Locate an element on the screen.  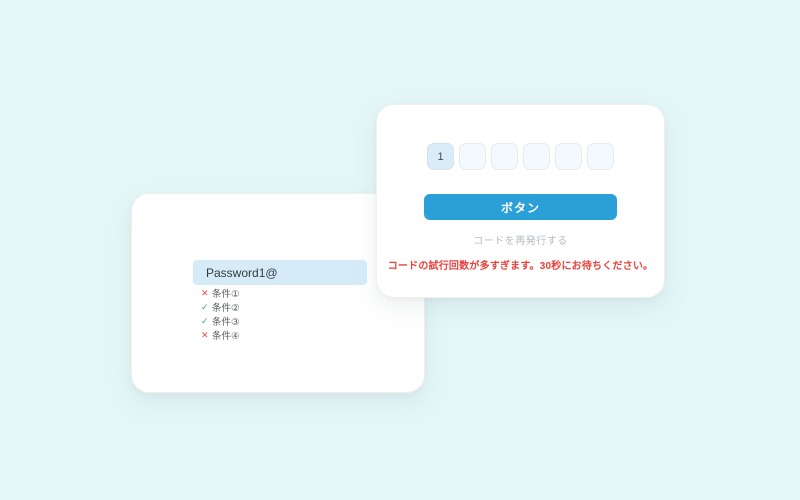
resend-code-link: コードを再発行する is located at coordinates (520, 239).